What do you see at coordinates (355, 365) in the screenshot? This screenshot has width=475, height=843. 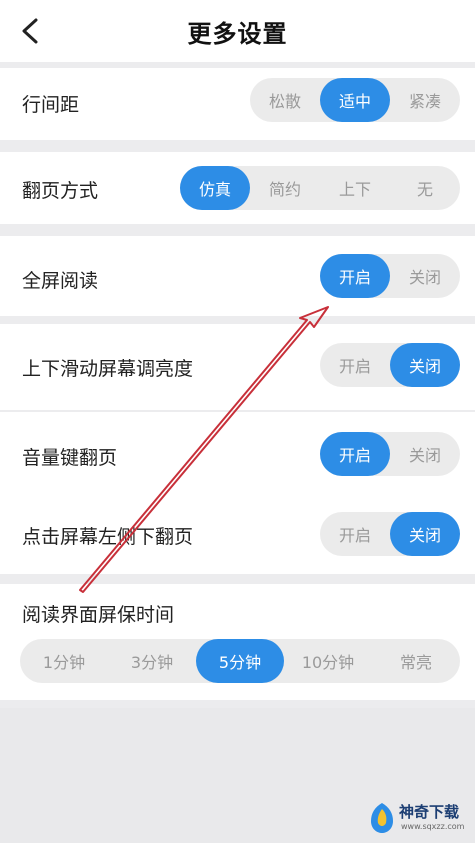 I see `swipe-brightness-option-on: 开启` at bounding box center [355, 365].